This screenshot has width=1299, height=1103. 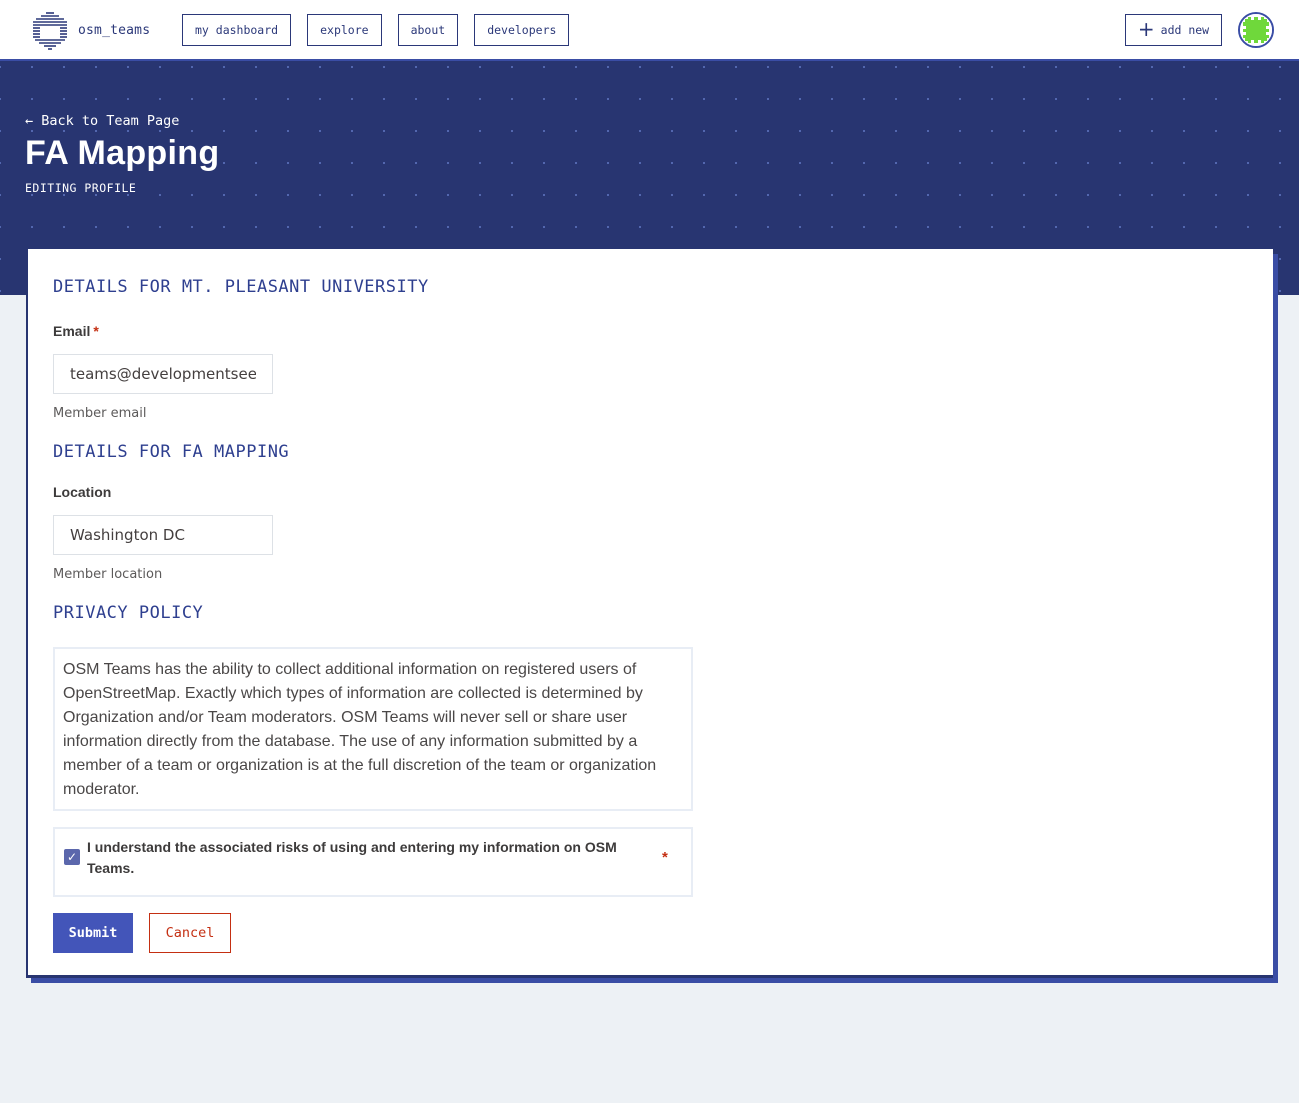 I want to click on page-subtitle: EDITING PROFILE, so click(x=81, y=188).